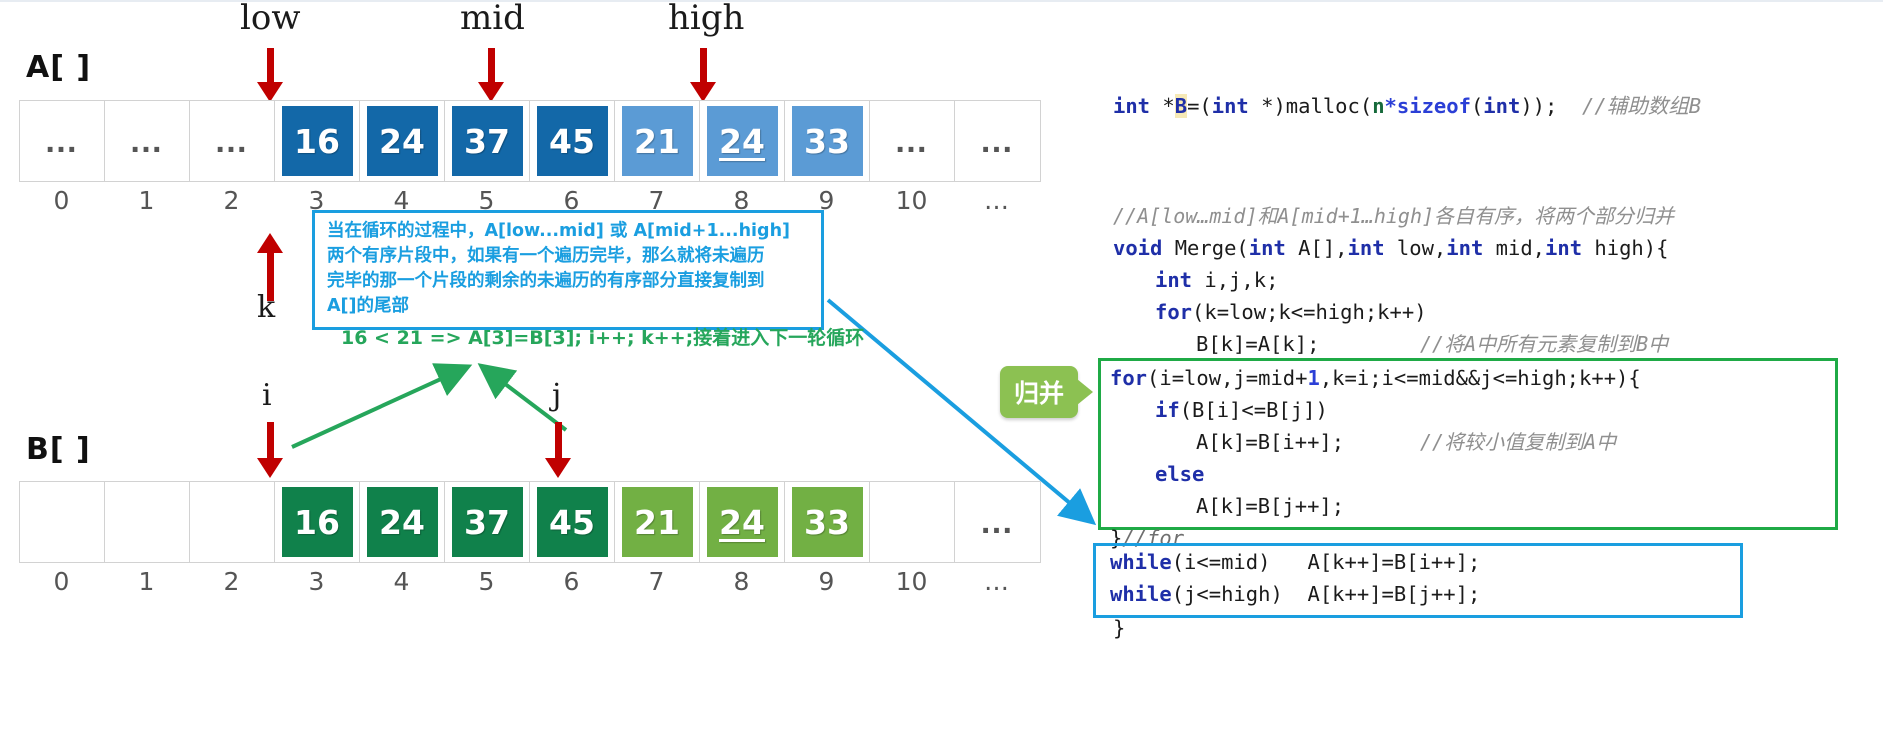  Describe the element at coordinates (1545, 106) in the screenshot. I see `code-text: ));` at that location.